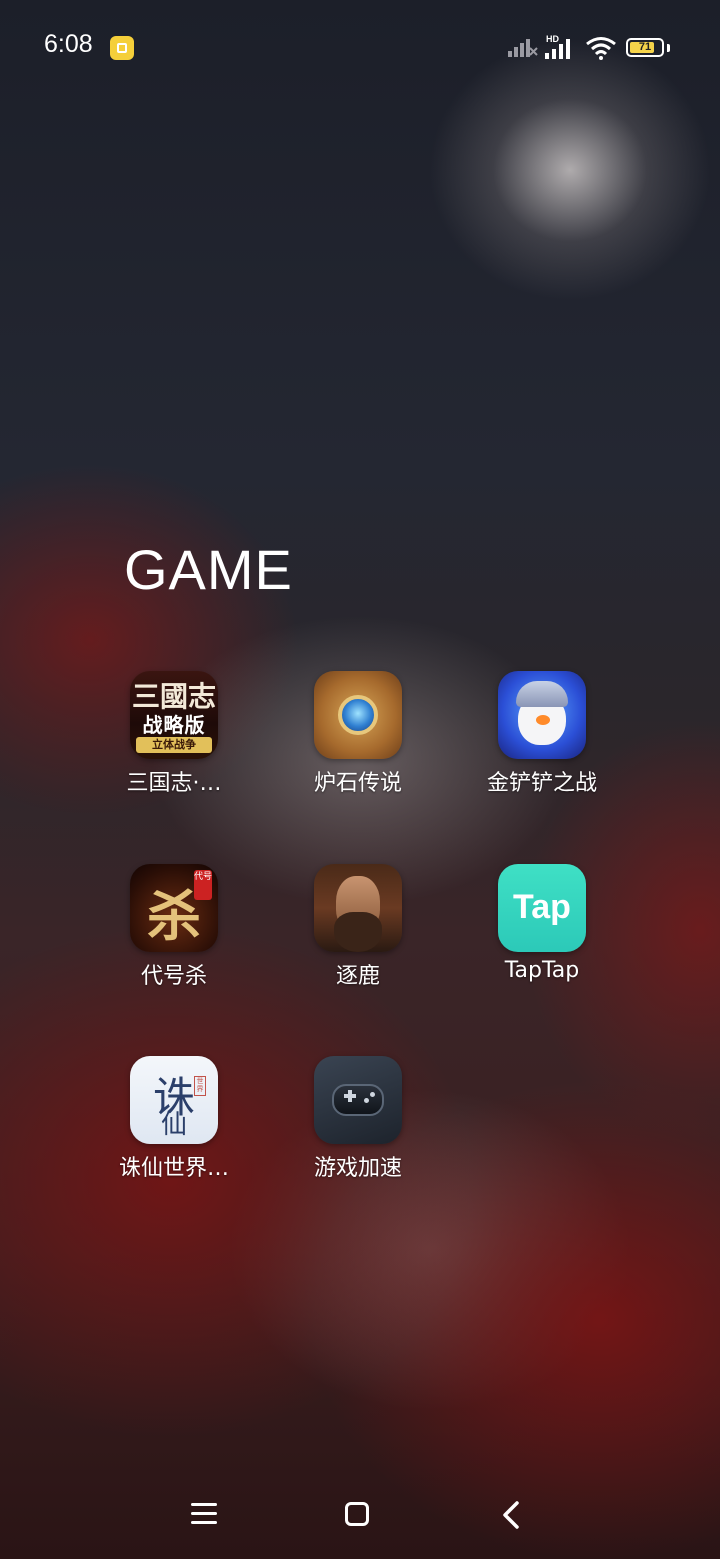 Image resolution: width=720 pixels, height=1559 pixels. I want to click on battery-icon: 71, so click(645, 47).